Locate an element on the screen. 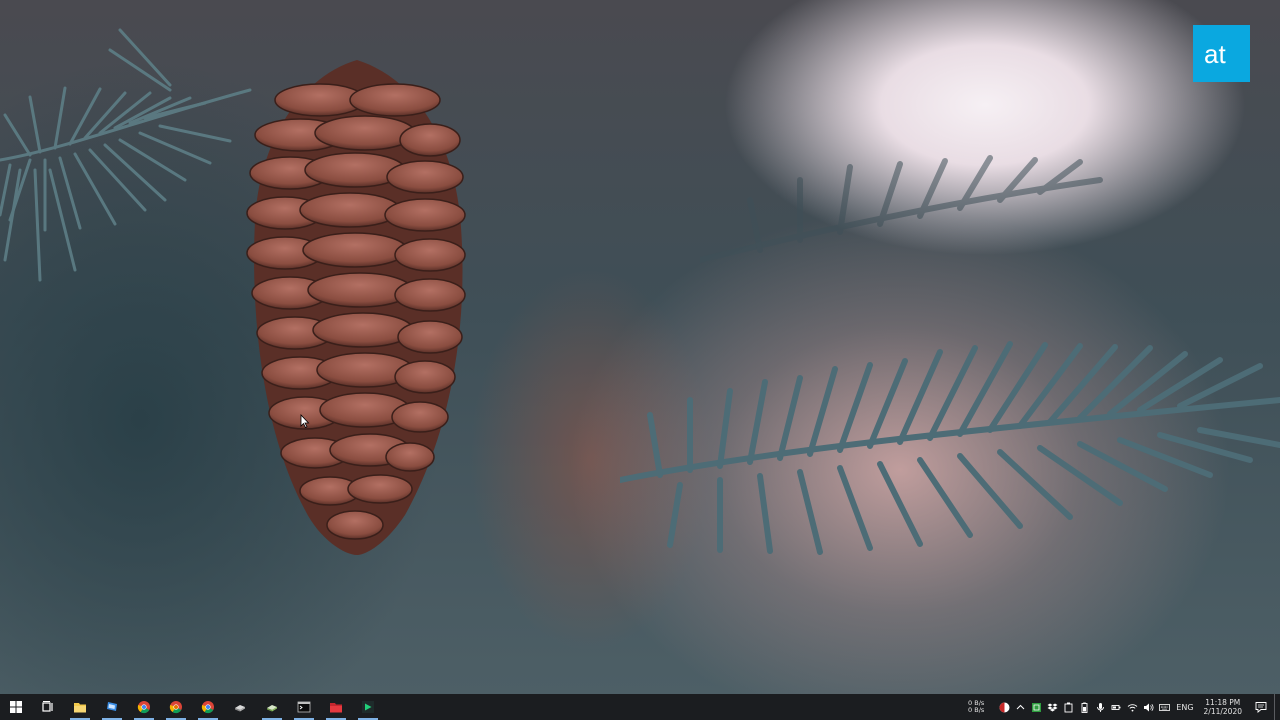 The height and width of the screenshot is (720, 1280). task-view-icon is located at coordinates (47, 706).